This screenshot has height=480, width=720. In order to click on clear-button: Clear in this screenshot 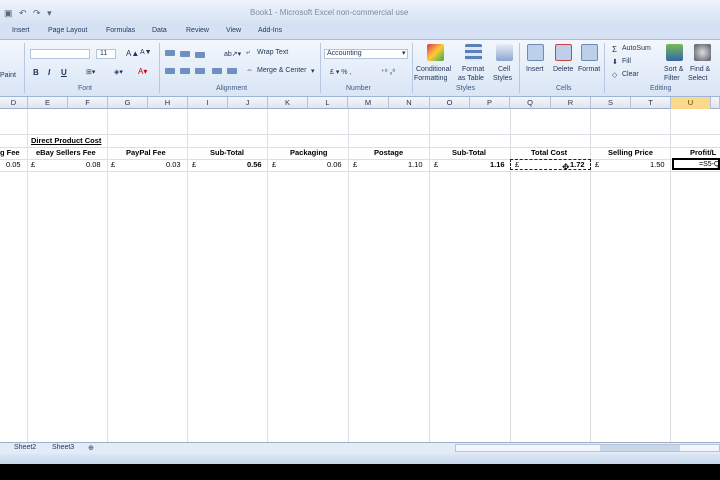, I will do `click(630, 74)`.